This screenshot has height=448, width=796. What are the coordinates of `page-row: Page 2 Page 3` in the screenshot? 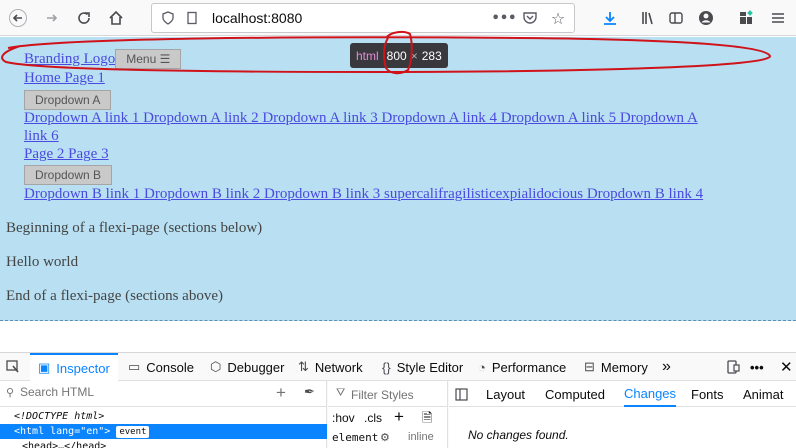 It's located at (66, 154).